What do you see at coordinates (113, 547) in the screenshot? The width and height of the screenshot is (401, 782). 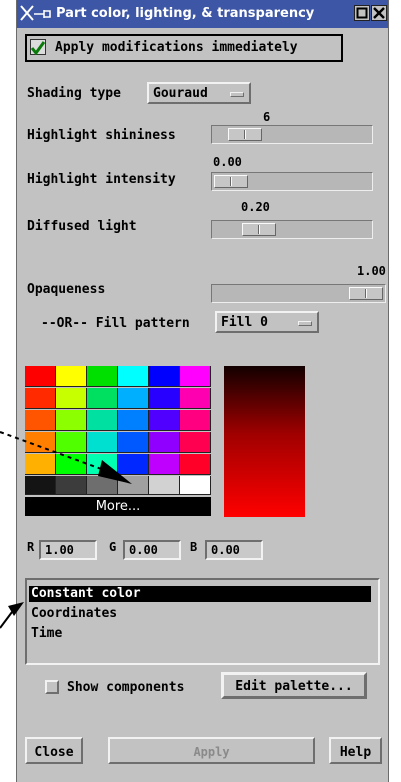 I see `g-label: G` at bounding box center [113, 547].